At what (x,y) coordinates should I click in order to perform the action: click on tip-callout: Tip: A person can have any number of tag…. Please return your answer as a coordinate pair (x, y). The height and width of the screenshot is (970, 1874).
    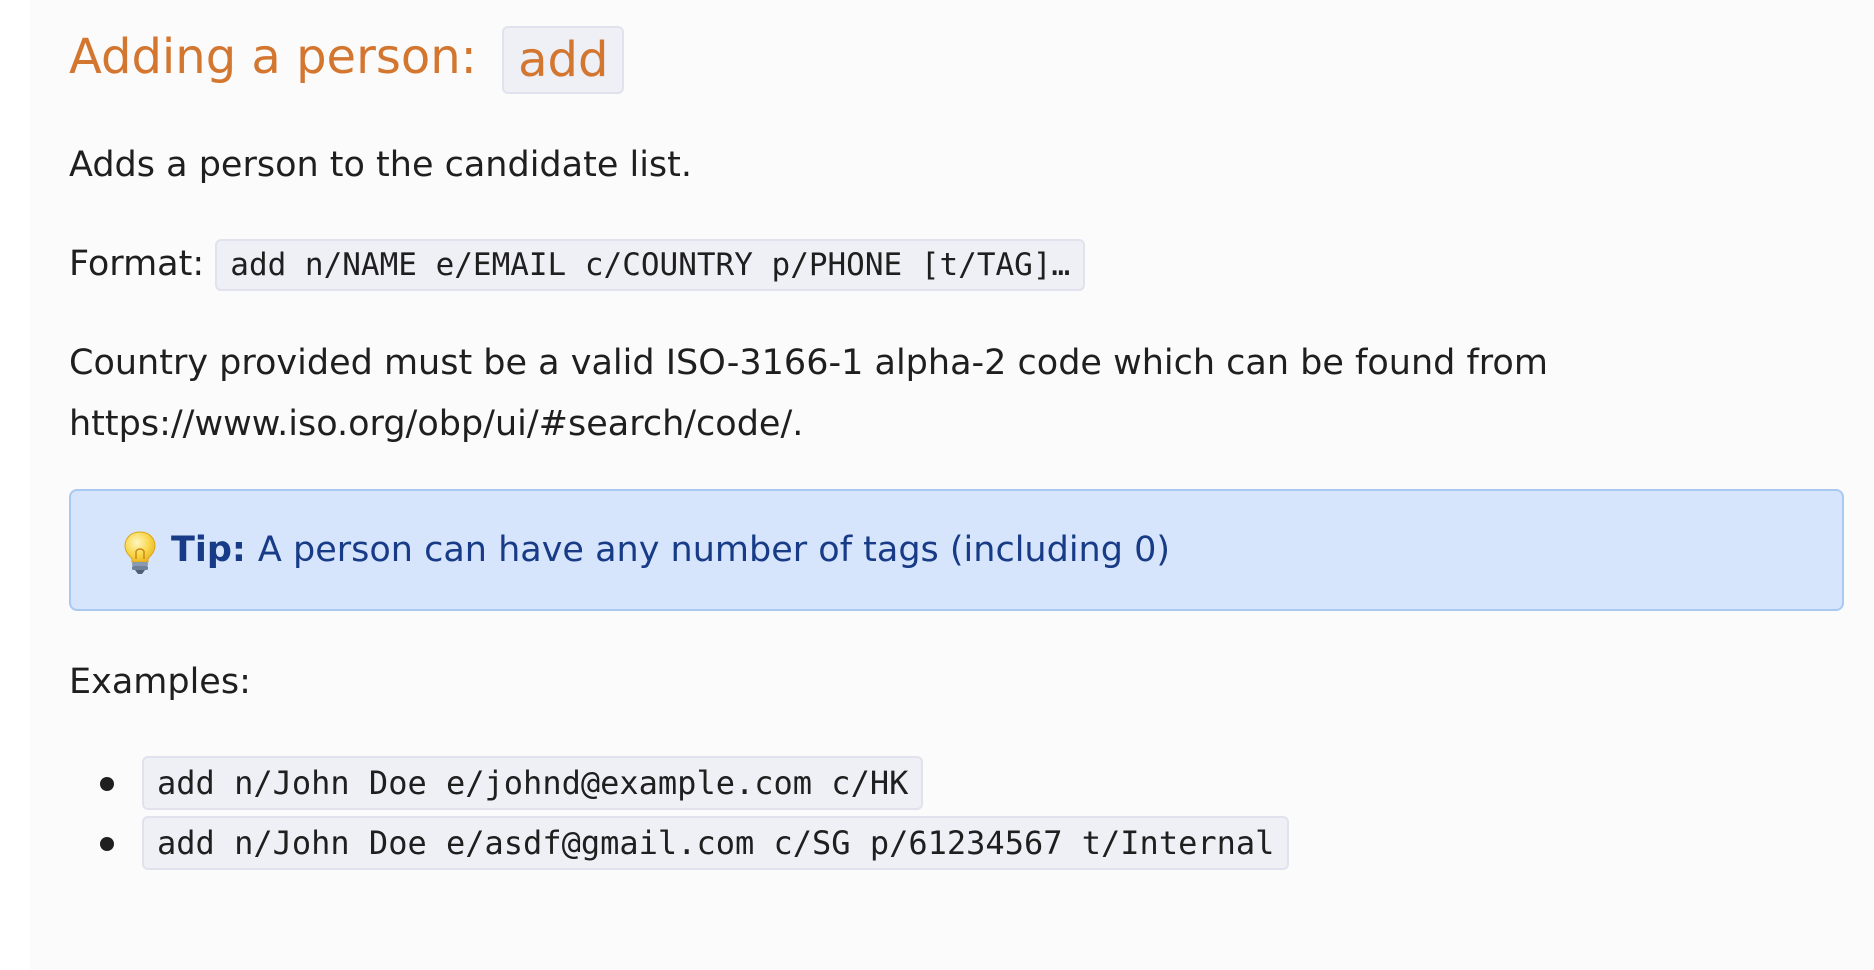
    Looking at the image, I should click on (956, 550).